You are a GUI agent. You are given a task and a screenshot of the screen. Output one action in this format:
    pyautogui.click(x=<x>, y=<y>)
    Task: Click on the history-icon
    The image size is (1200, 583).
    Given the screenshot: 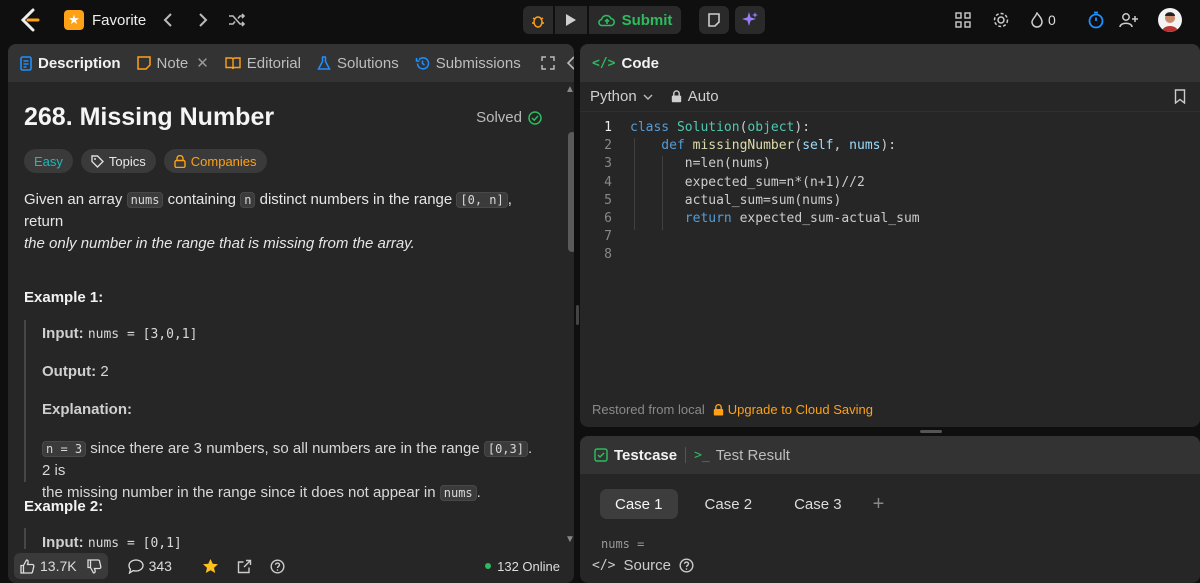 What is the action you would take?
    pyautogui.click(x=422, y=63)
    